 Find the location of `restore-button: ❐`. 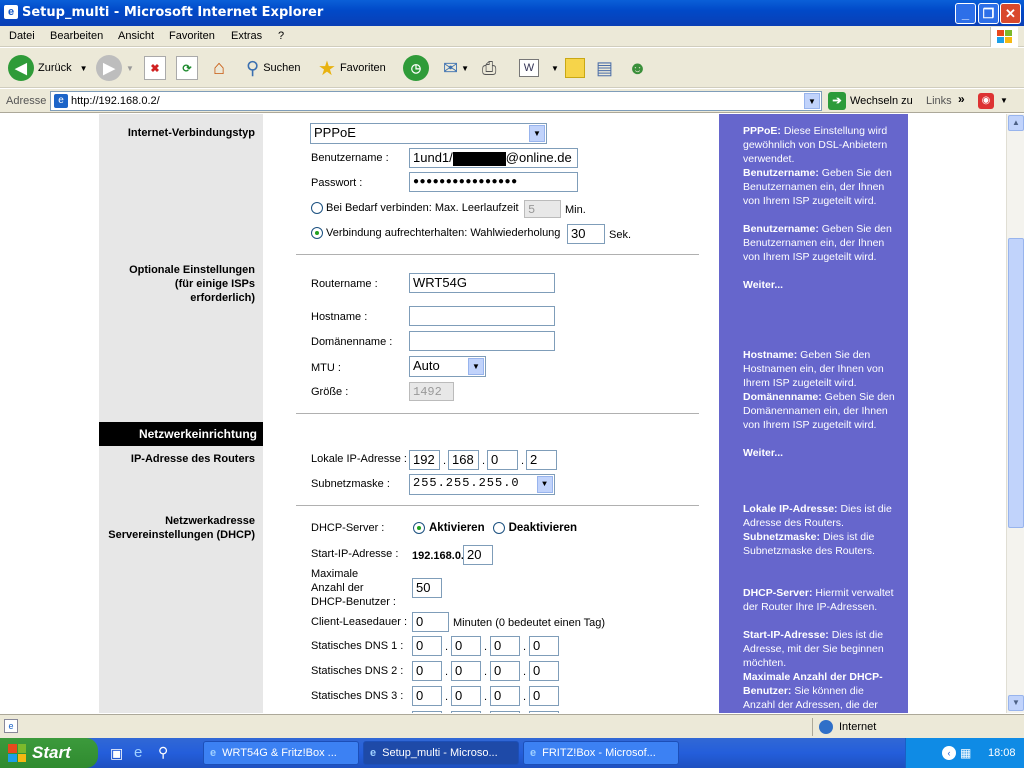

restore-button: ❐ is located at coordinates (988, 13).